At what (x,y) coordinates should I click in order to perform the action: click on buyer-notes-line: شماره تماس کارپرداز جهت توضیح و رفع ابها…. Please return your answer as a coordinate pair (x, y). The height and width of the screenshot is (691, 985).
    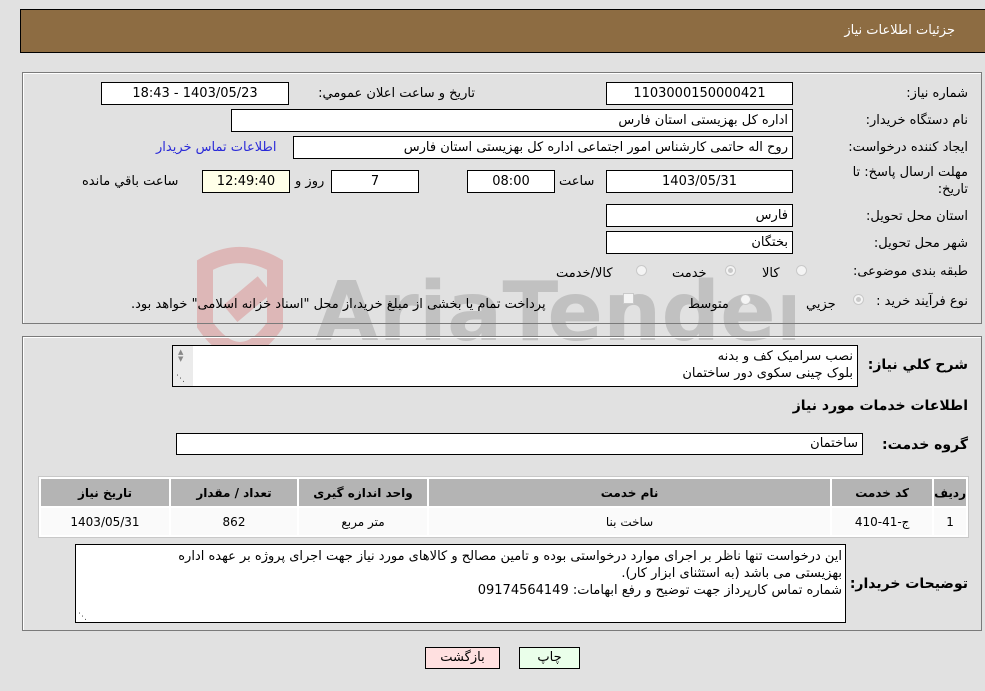
    Looking at the image, I should click on (659, 590).